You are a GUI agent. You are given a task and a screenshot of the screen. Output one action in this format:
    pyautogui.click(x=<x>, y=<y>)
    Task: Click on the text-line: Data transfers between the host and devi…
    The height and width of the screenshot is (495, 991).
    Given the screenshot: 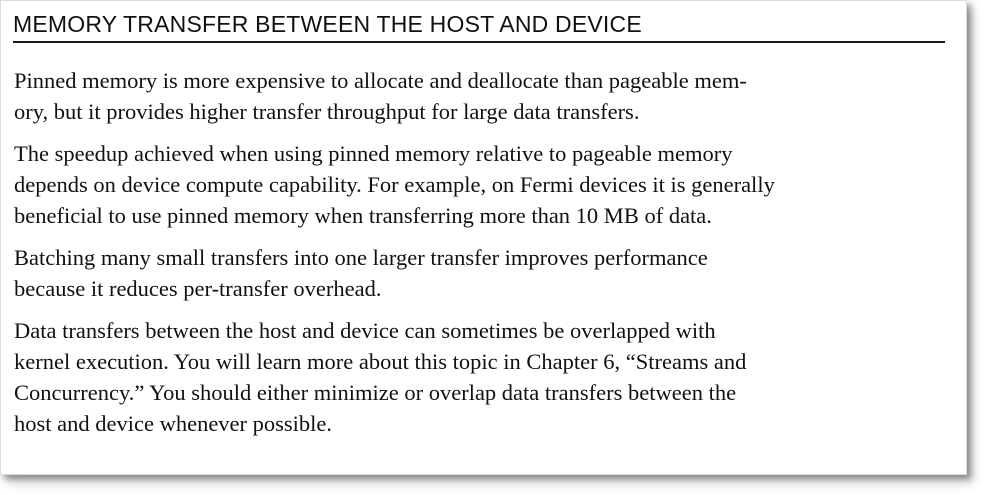 What is the action you would take?
    pyautogui.click(x=365, y=330)
    